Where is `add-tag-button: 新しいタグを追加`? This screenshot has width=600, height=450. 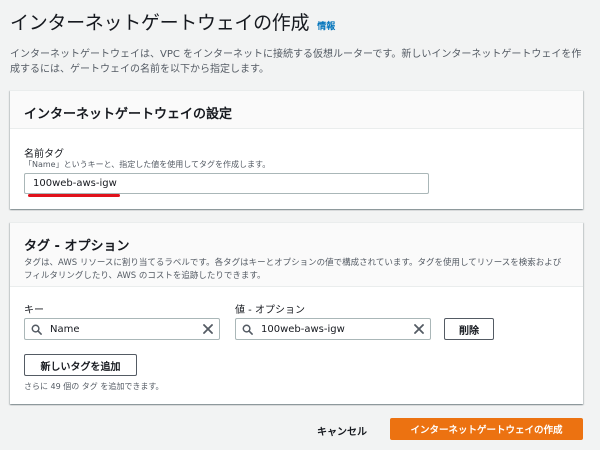 add-tag-button: 新しいタグを追加 is located at coordinates (80, 365).